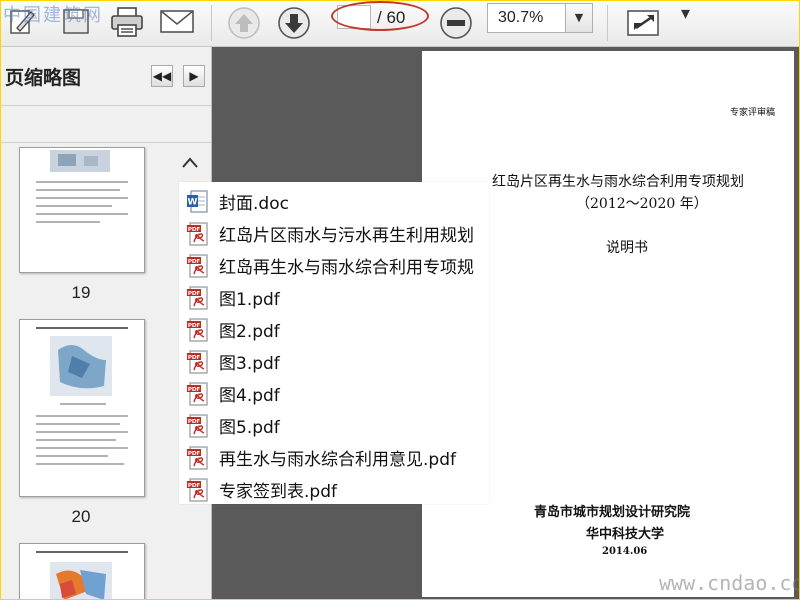 The width and height of the screenshot is (800, 600). What do you see at coordinates (753, 113) in the screenshot?
I see `review-stamp: 专家评审稿` at bounding box center [753, 113].